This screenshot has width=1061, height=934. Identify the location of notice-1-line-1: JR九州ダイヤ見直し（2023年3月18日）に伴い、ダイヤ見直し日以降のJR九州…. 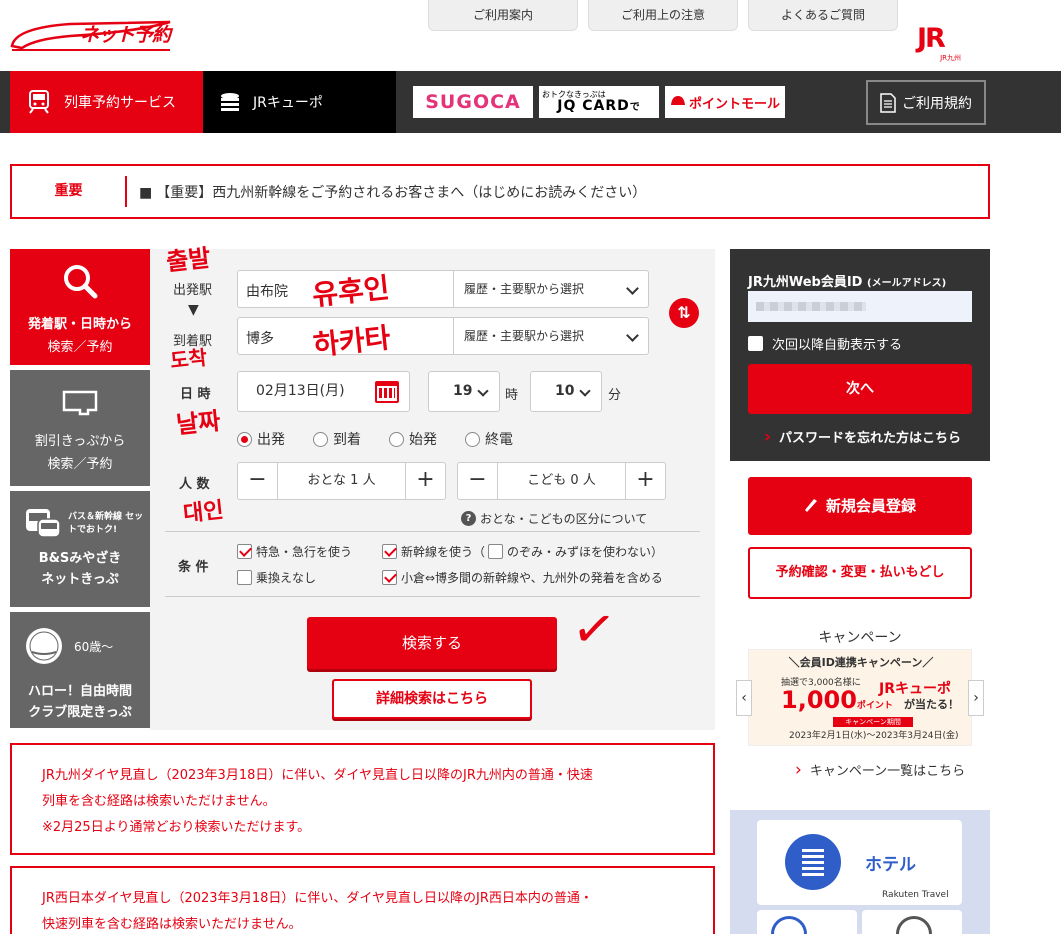
(317, 775).